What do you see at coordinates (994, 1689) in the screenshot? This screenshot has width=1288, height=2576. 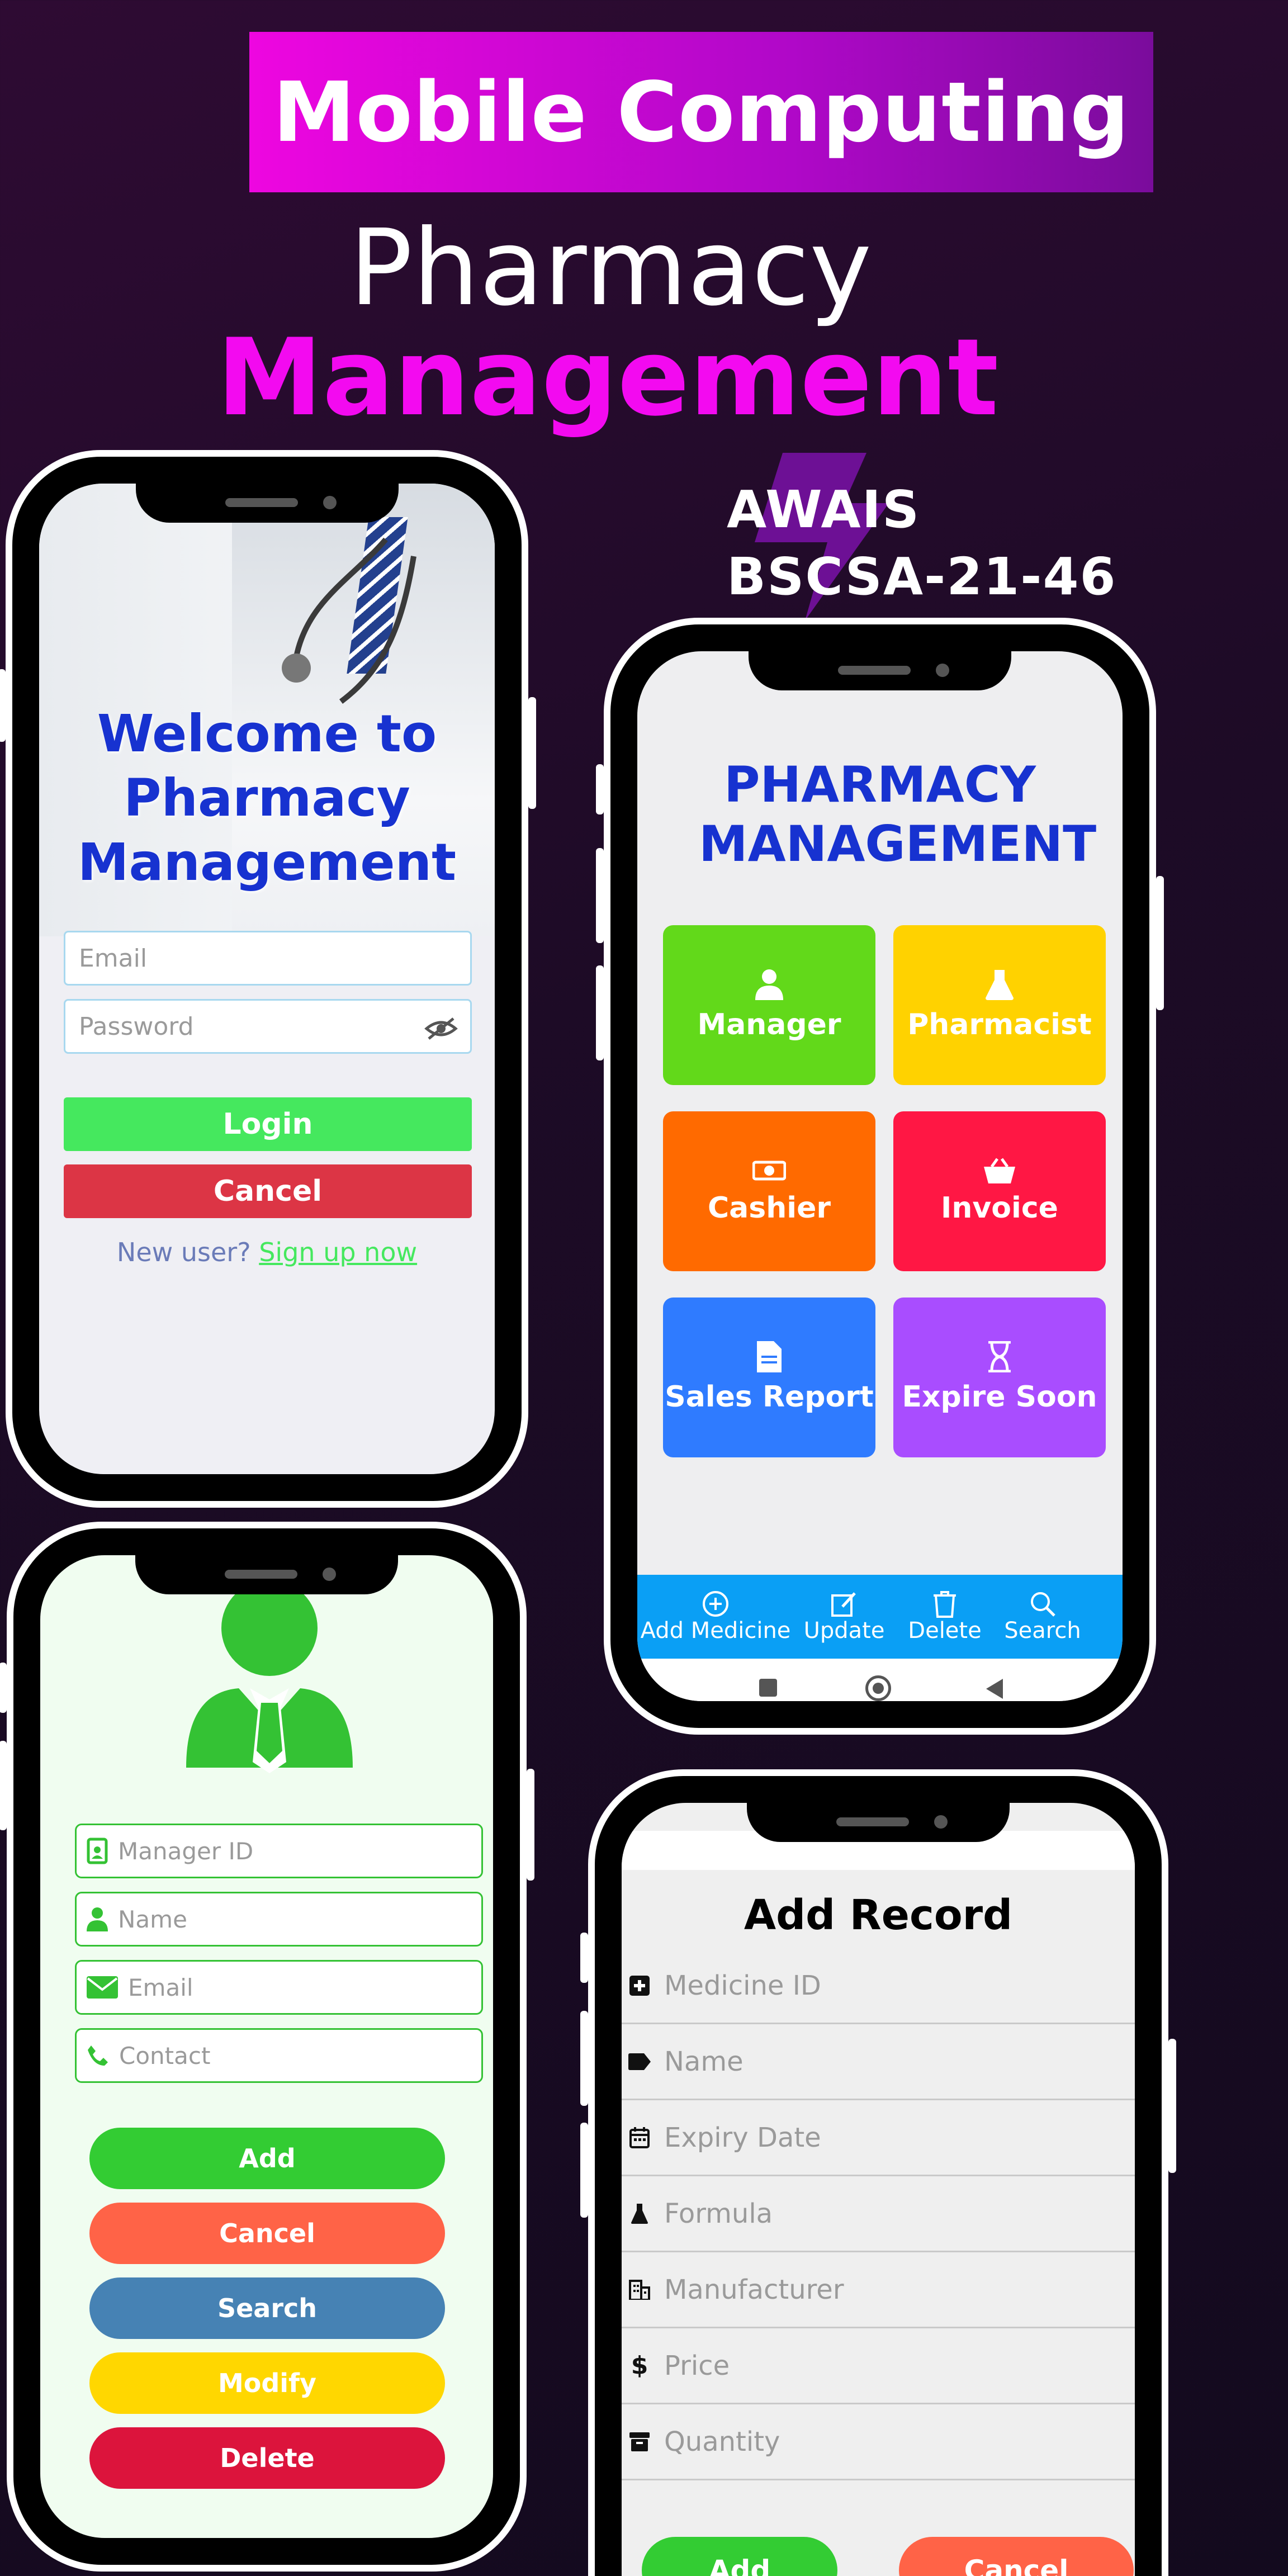 I see `back-icon` at bounding box center [994, 1689].